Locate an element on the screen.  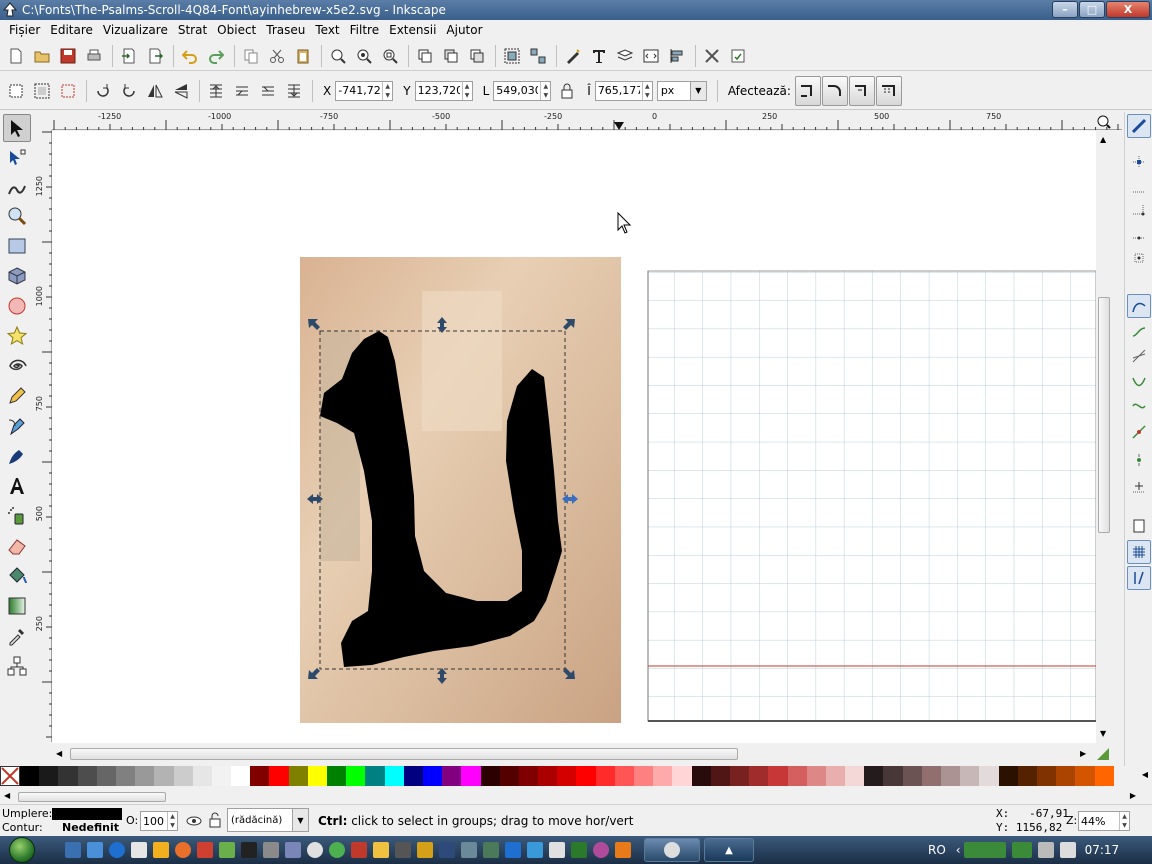
import-button is located at coordinates (129, 56).